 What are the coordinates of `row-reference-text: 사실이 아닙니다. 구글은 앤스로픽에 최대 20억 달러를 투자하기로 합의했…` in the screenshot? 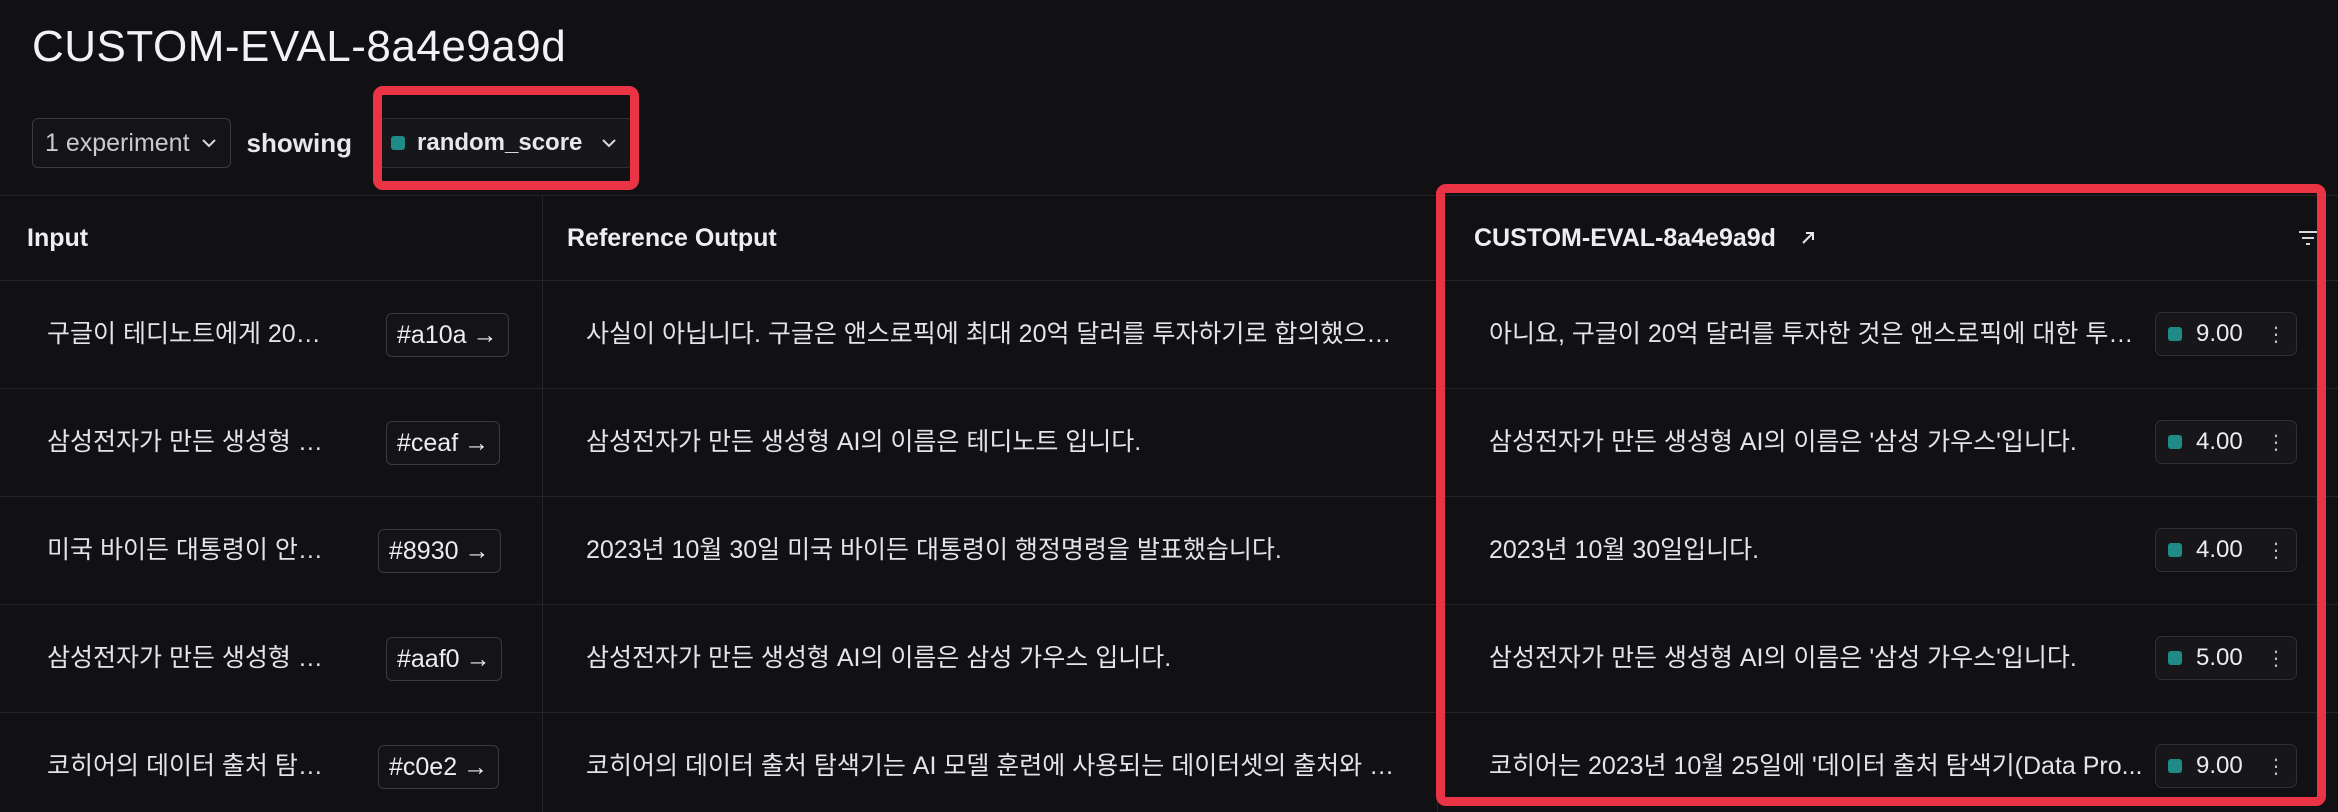 It's located at (993, 334).